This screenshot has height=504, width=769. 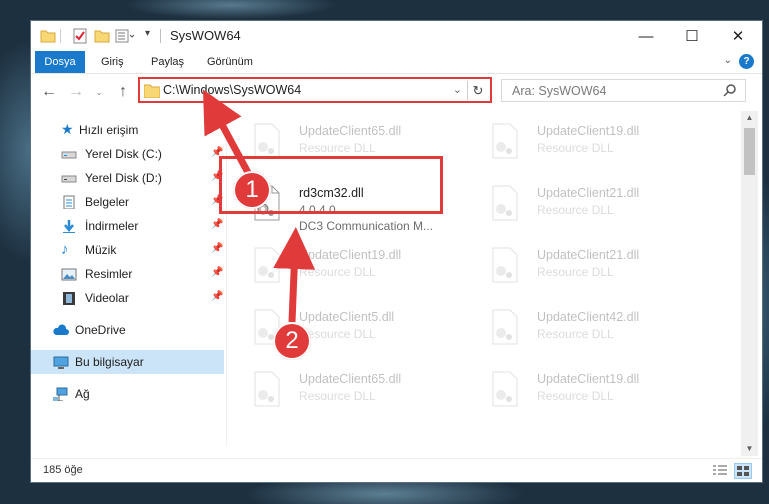 I want to click on sidebar-item-onedrive: OneDrive, so click(x=127, y=330).